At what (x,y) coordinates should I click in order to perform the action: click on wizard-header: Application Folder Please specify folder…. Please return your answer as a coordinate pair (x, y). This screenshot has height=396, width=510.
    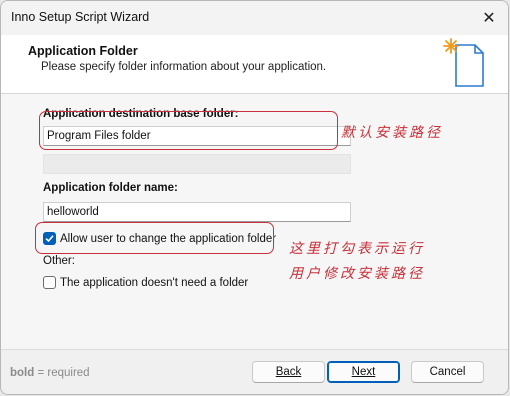
    Looking at the image, I should click on (254, 64).